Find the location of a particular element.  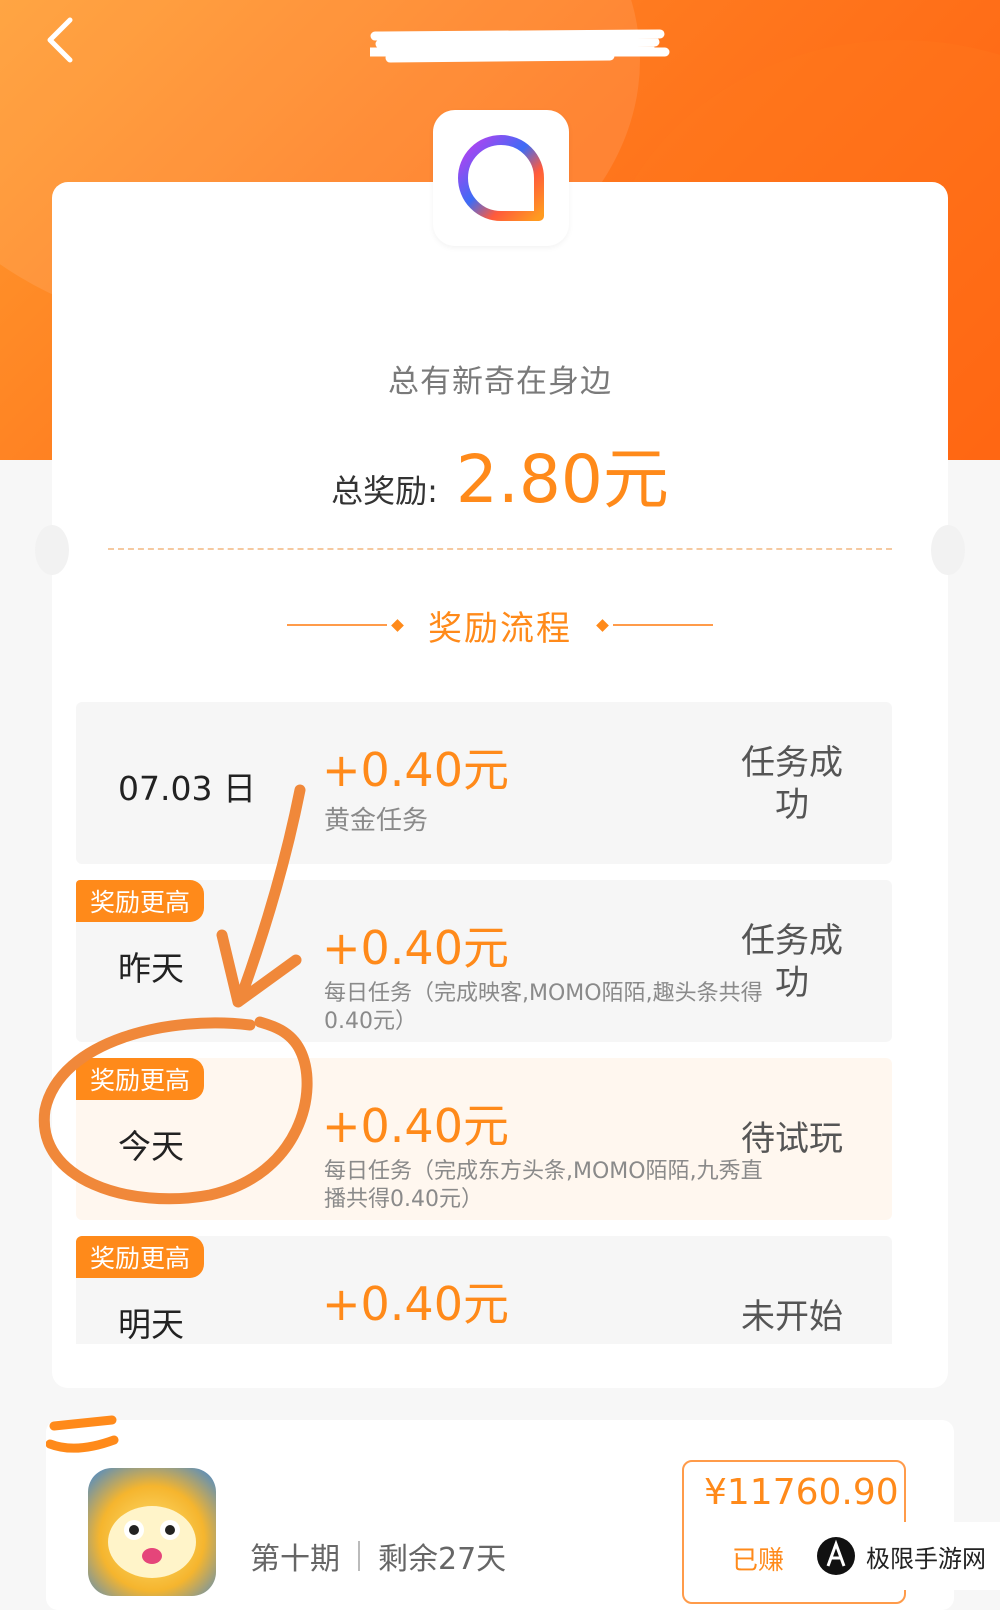

timeline-row: 07.03 日 +0.40元 黄金任务 任务成功 is located at coordinates (484, 783).